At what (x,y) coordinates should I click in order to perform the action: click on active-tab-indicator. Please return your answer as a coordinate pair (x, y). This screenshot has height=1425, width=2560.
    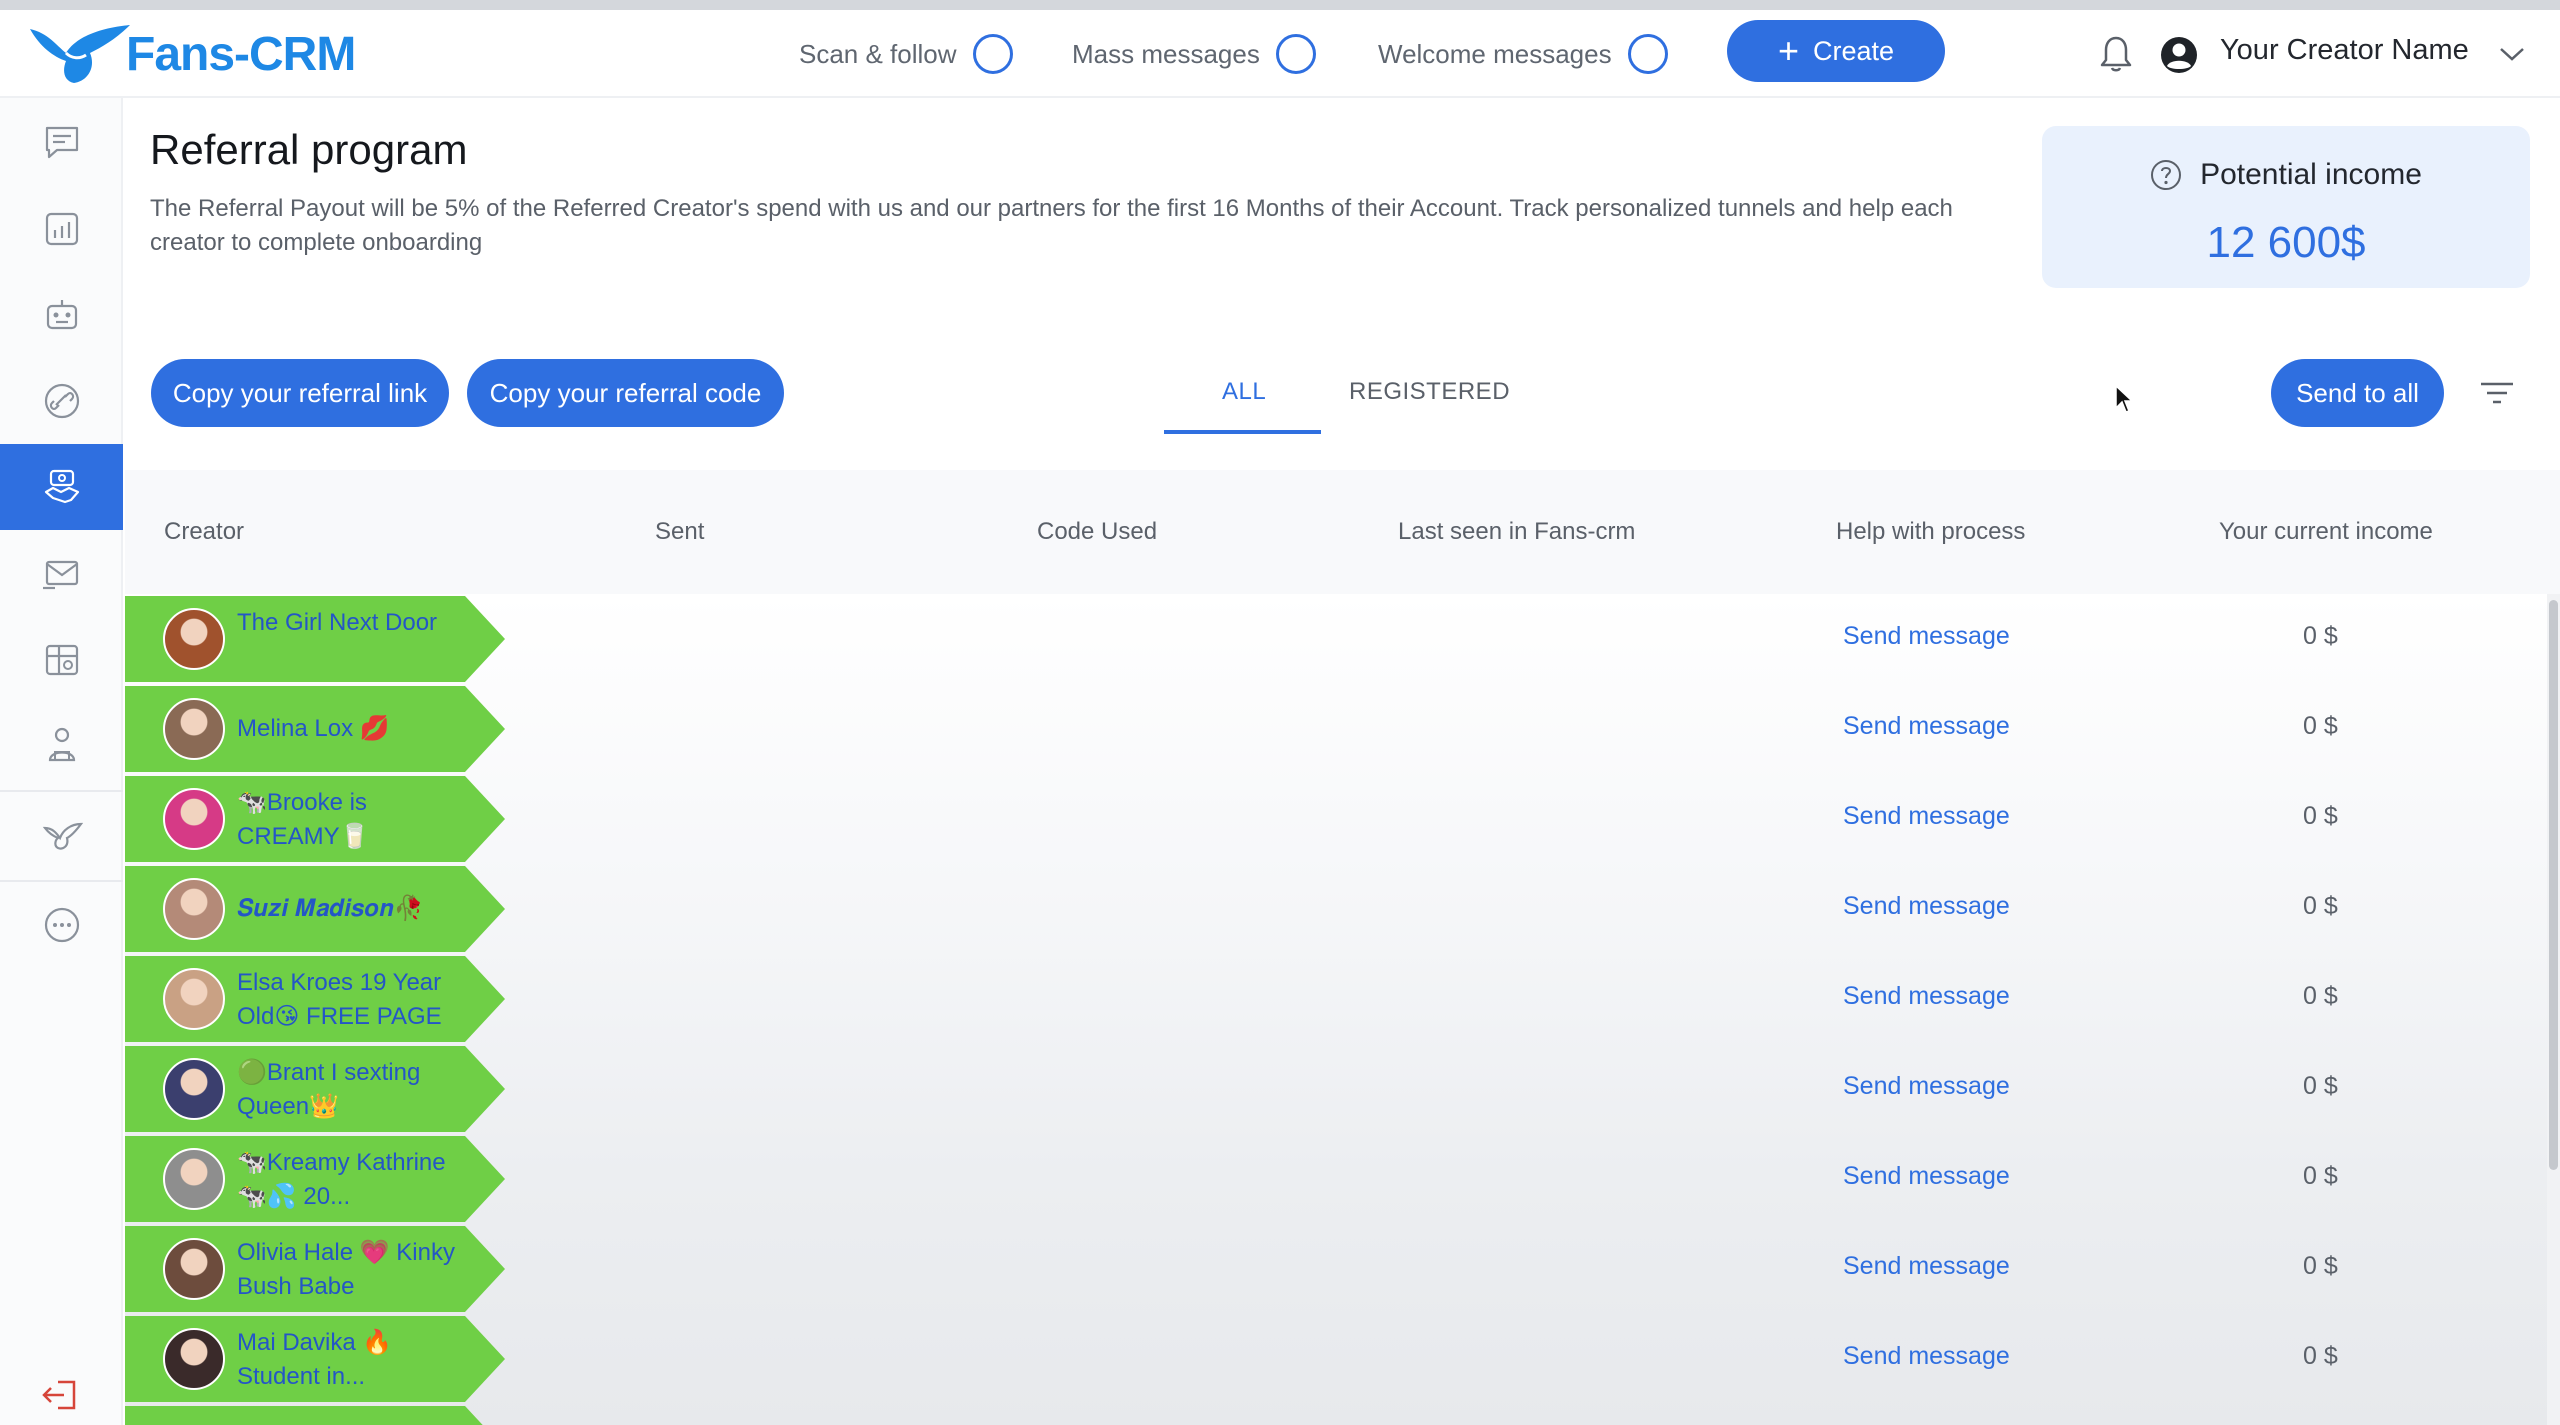
    Looking at the image, I should click on (1242, 432).